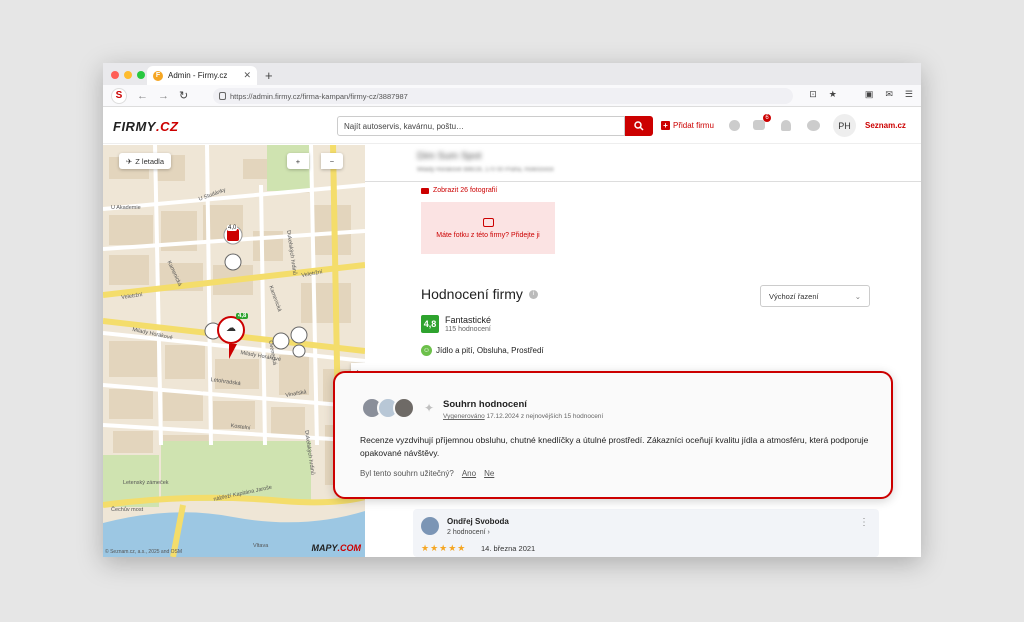 The image size is (1024, 622). Describe the element at coordinates (232, 228) in the screenshot. I see `secondary-marker-rating: 4,0` at that location.